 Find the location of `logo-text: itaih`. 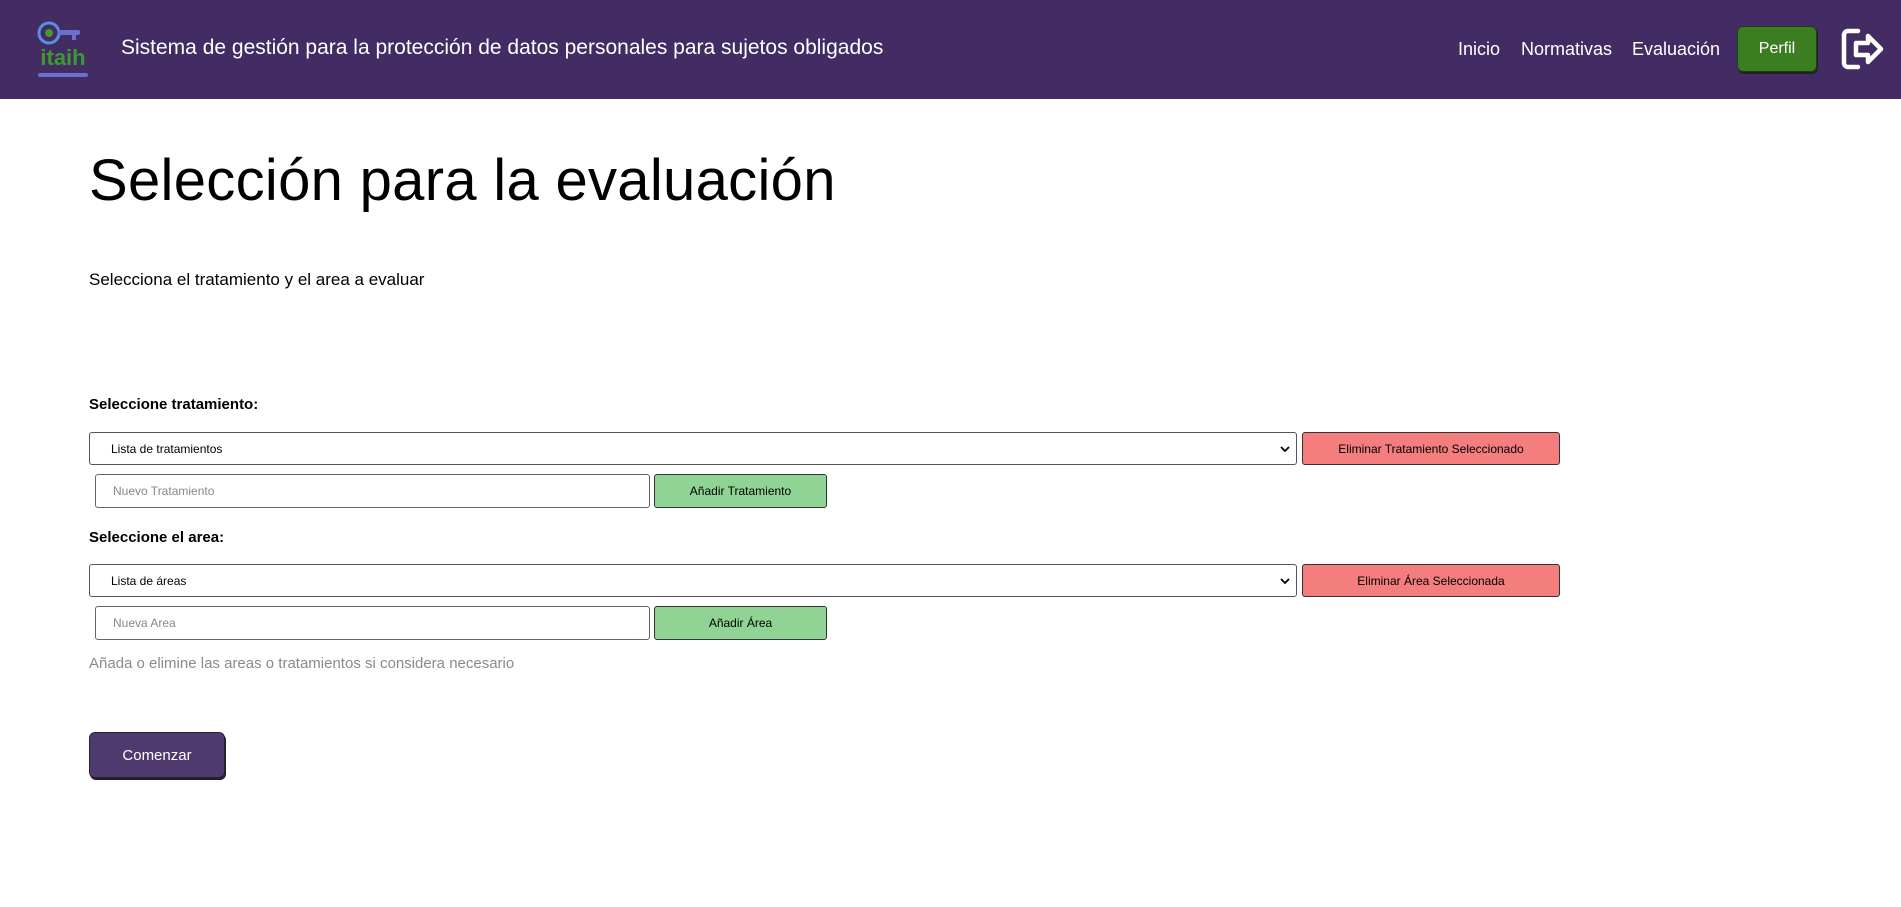

logo-text: itaih is located at coordinates (62, 57).